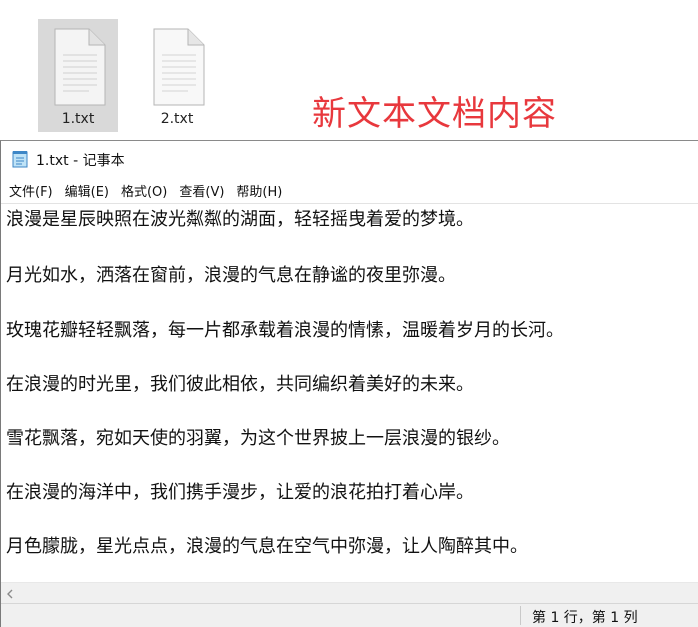 The image size is (698, 627). I want to click on cursor-position: 第 1 行，第 1 列, so click(585, 618).